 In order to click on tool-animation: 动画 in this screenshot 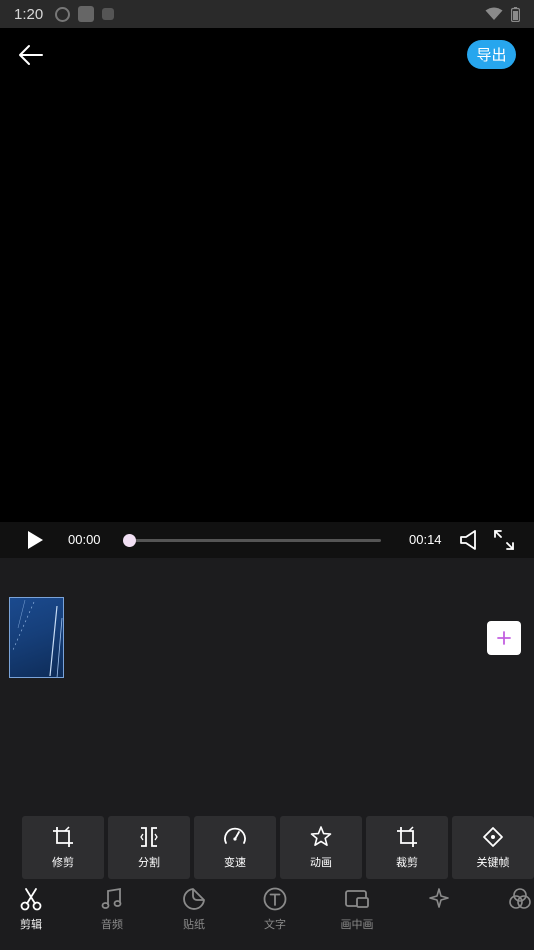, I will do `click(321, 847)`.